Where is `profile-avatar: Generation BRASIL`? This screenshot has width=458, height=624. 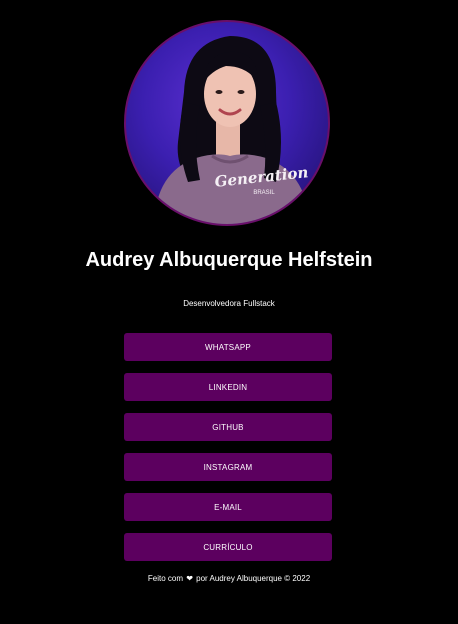
profile-avatar: Generation BRASIL is located at coordinates (227, 123).